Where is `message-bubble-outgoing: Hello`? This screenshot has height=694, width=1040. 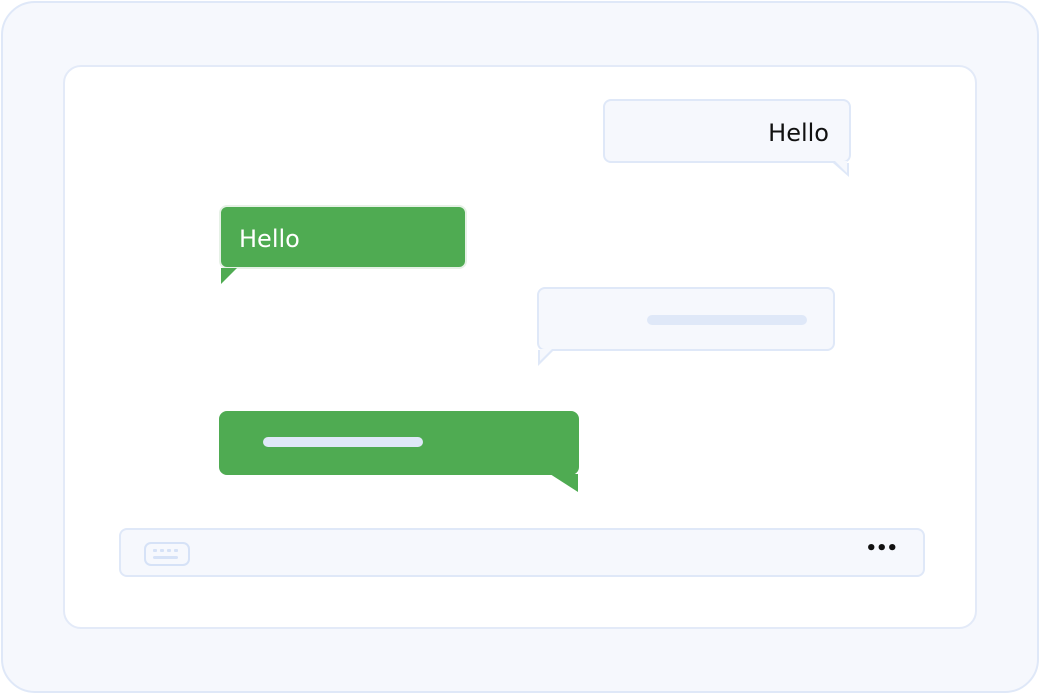
message-bubble-outgoing: Hello is located at coordinates (727, 131).